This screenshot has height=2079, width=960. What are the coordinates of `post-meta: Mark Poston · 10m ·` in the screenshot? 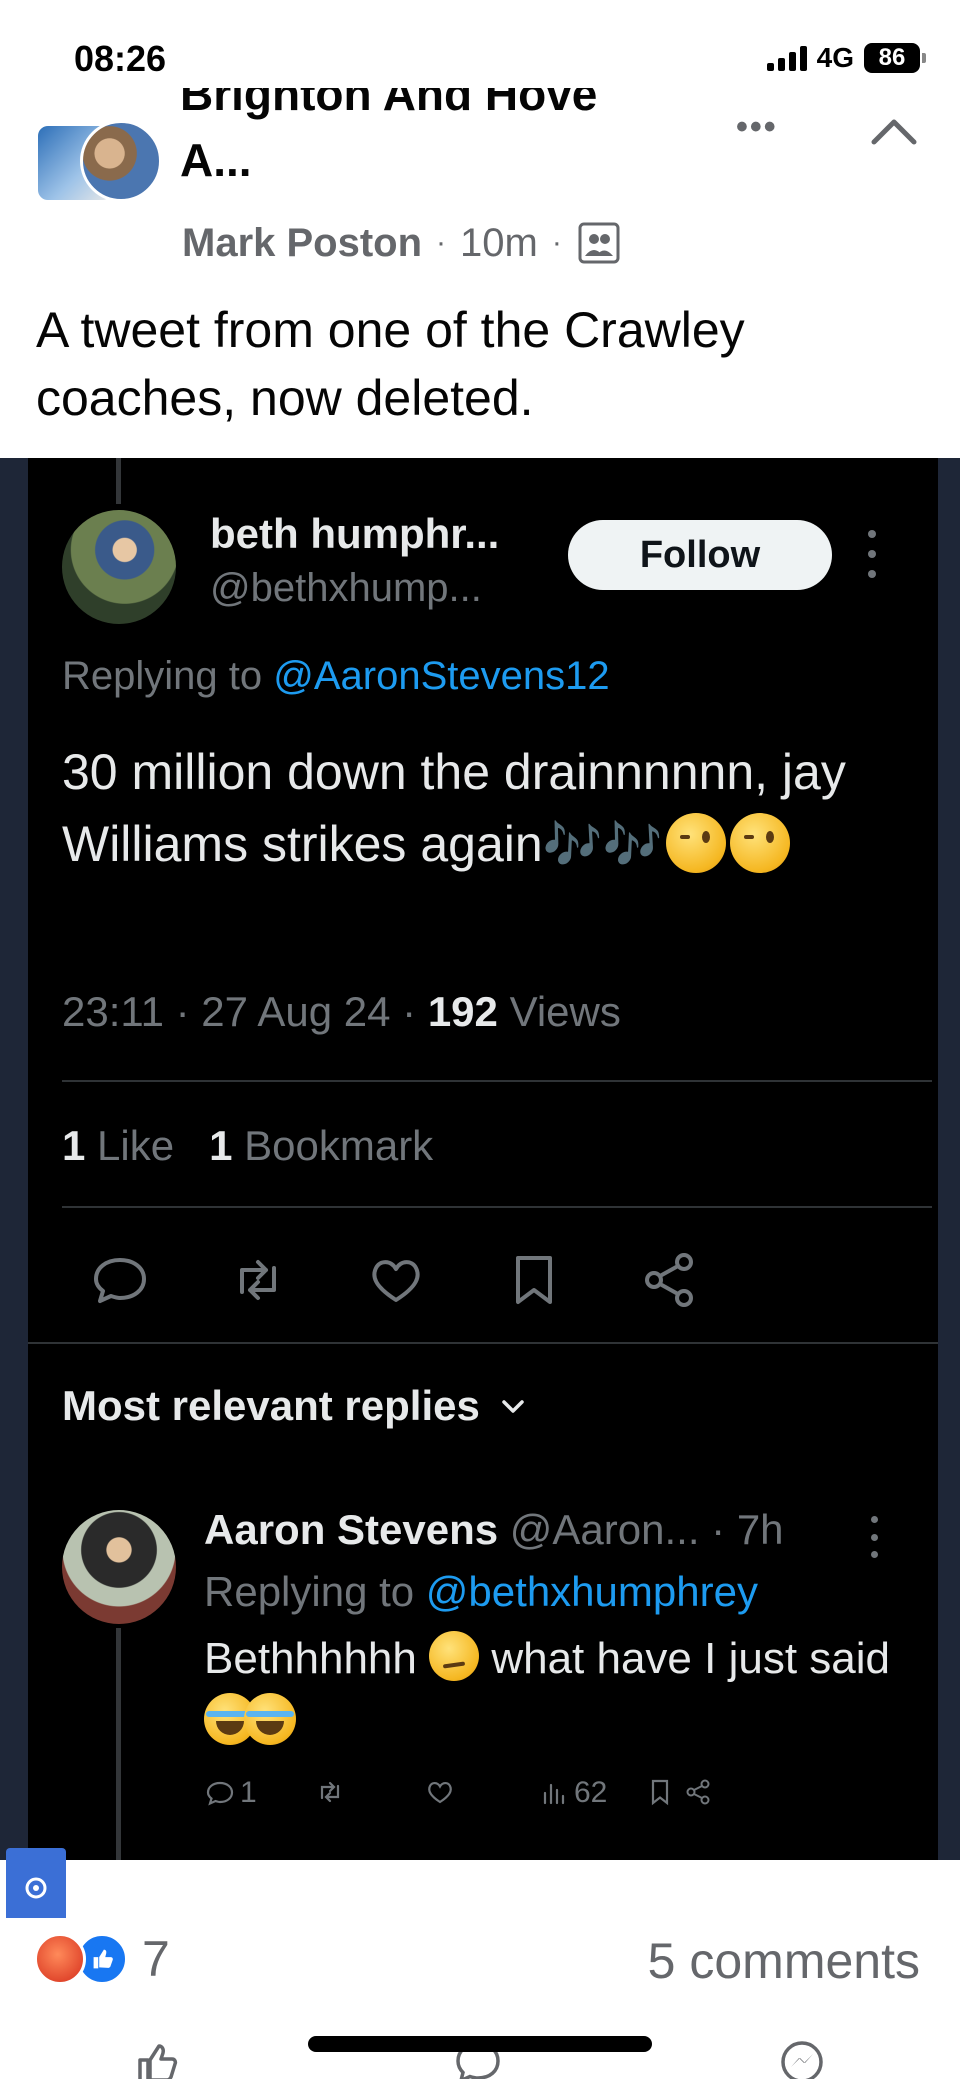 It's located at (402, 243).